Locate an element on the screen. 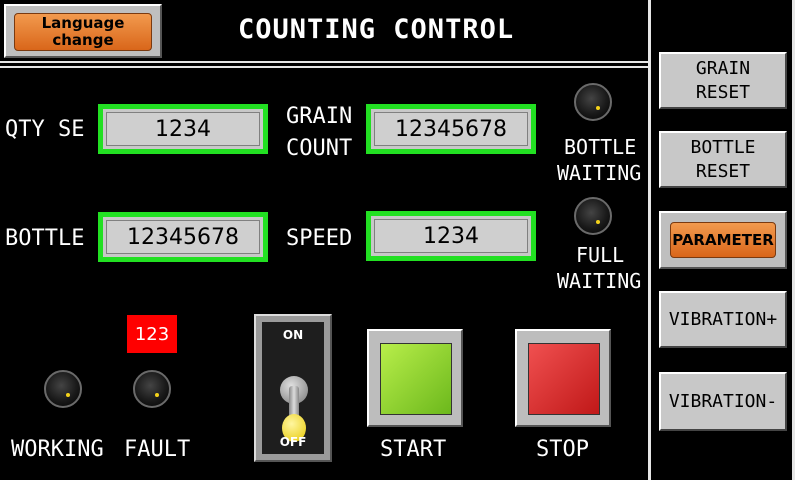 The height and width of the screenshot is (480, 795). grain-count-field: 12345678 is located at coordinates (451, 129).